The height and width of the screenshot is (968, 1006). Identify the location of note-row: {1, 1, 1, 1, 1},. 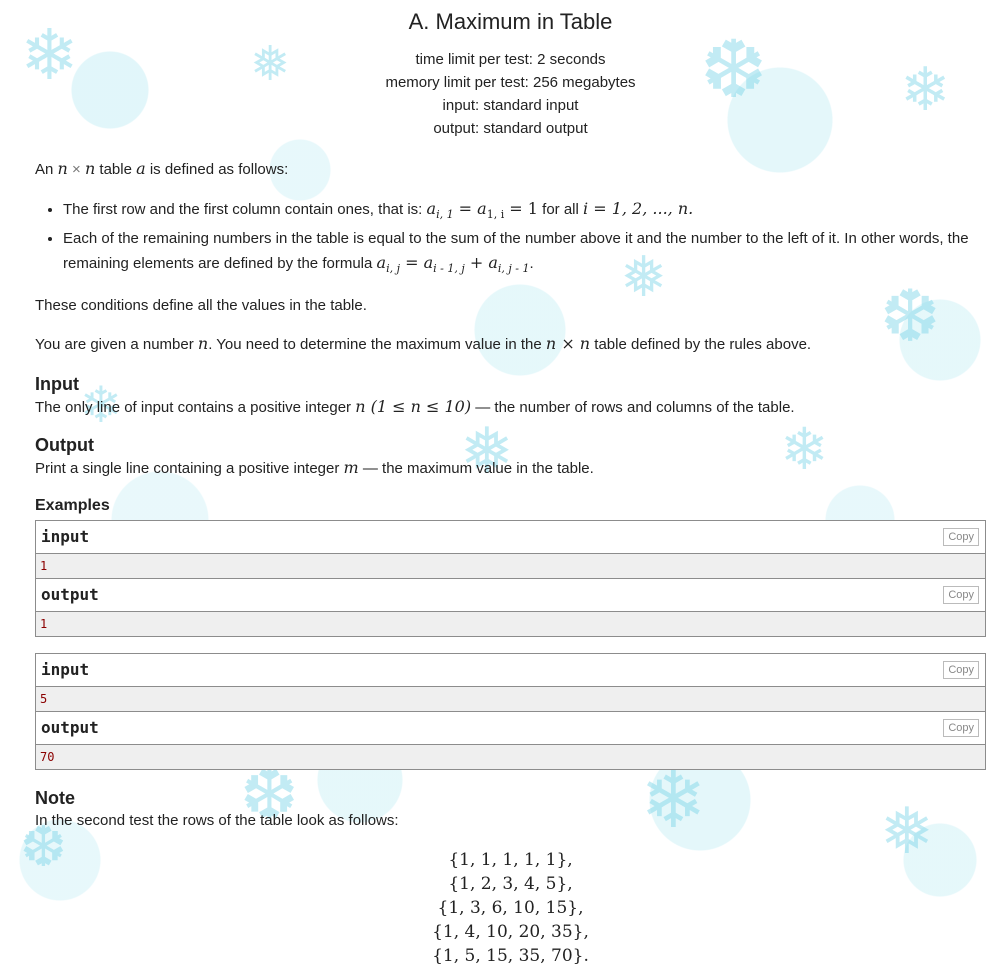
(510, 860).